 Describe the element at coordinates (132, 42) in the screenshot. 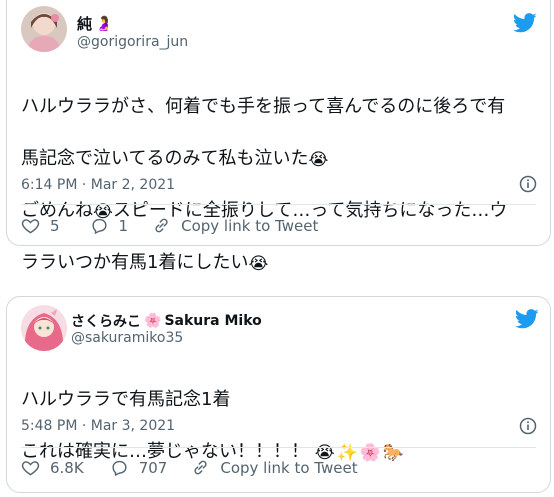

I see `user-handle: @gorigorira_jun` at that location.